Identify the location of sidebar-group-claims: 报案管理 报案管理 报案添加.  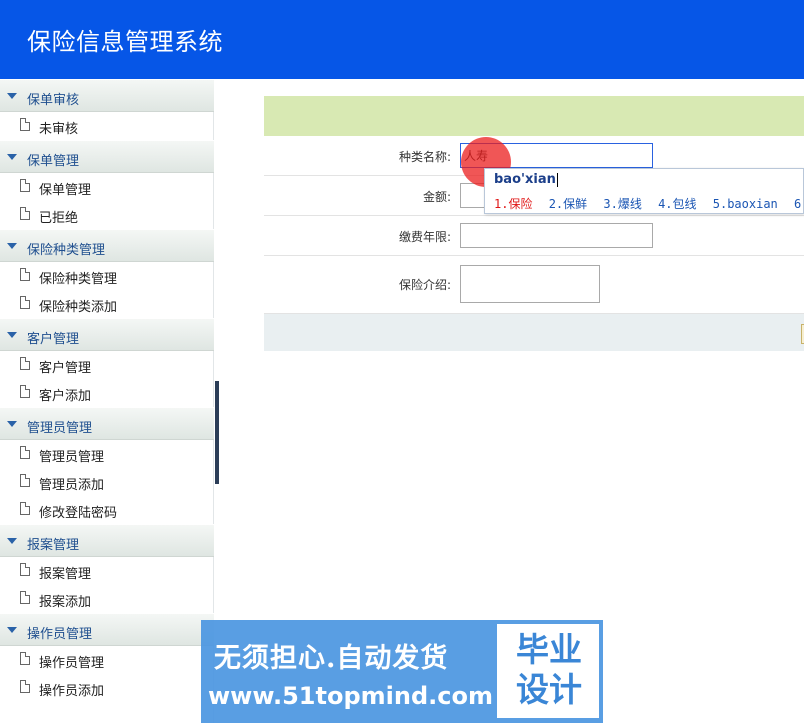
(107, 568).